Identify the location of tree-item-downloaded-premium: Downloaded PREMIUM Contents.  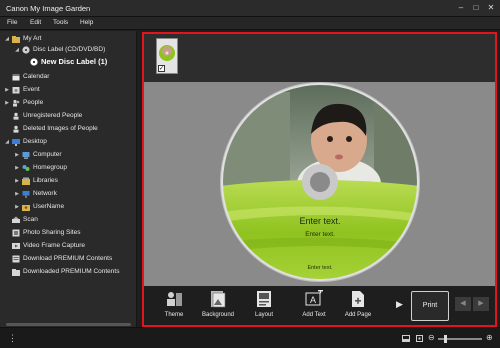
(64, 271).